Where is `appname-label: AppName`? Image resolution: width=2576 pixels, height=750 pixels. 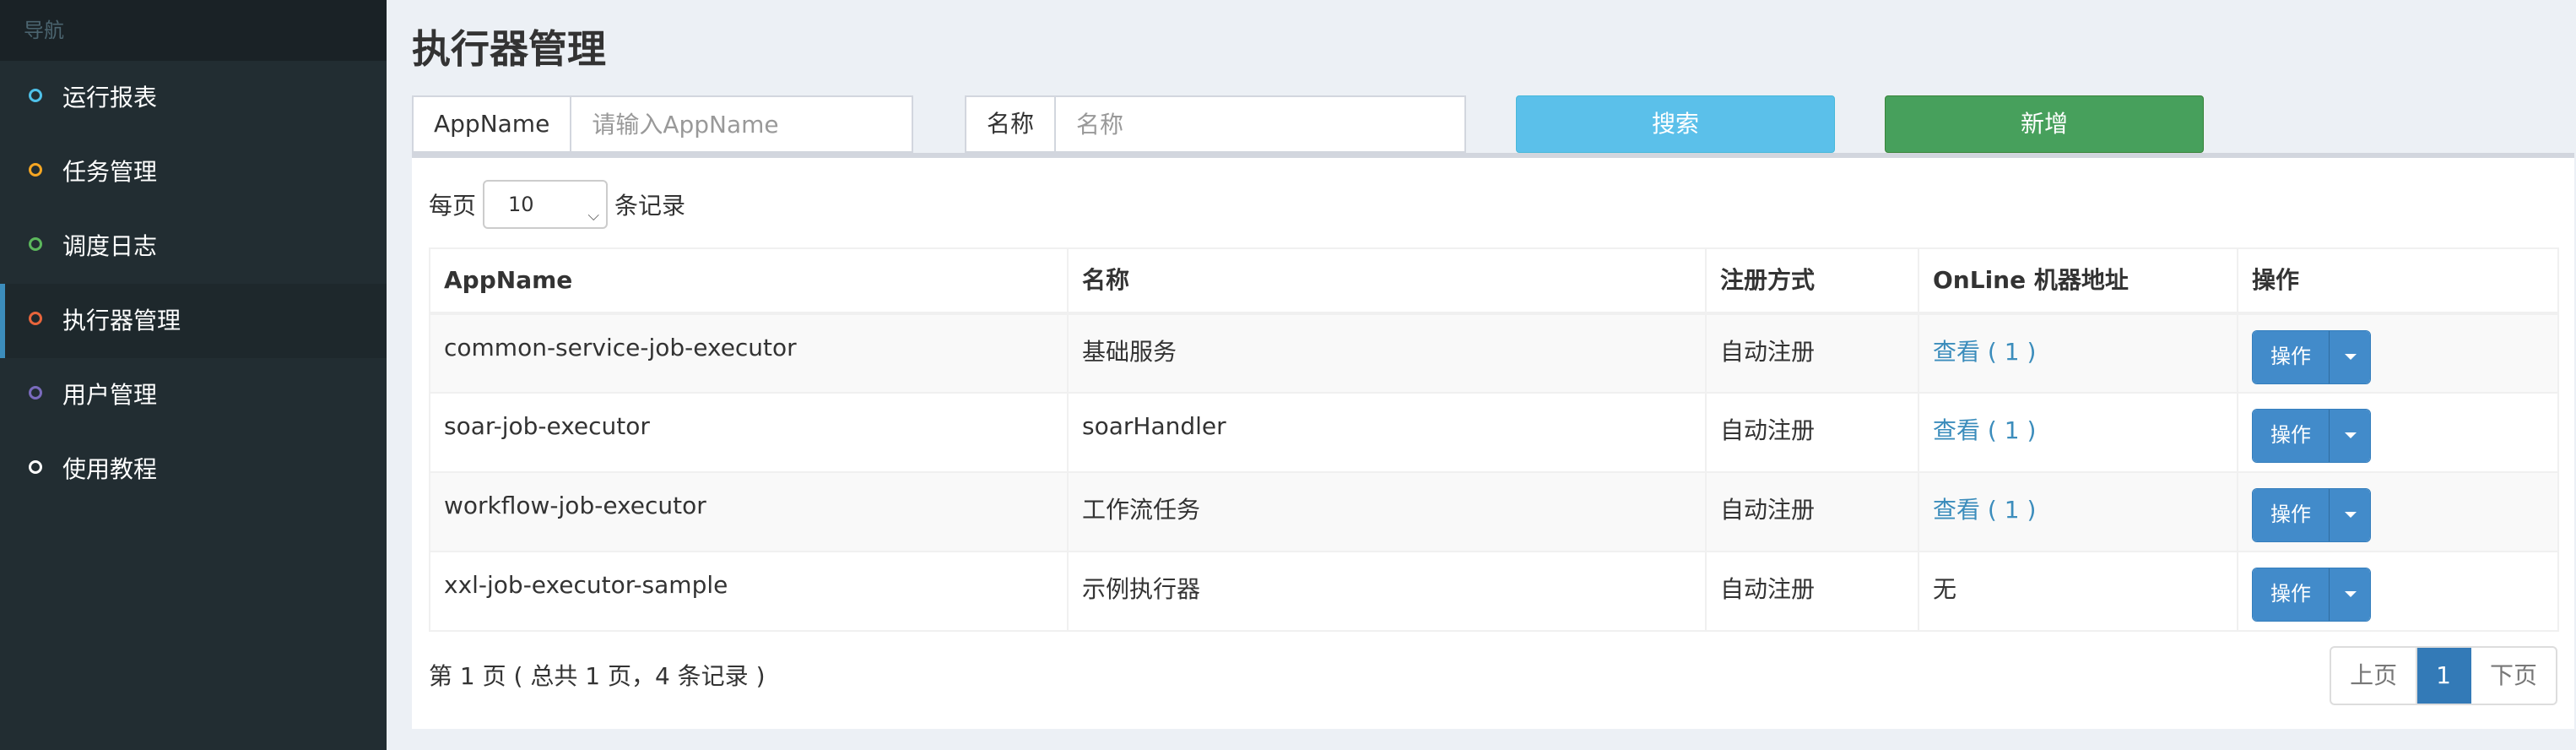
appname-label: AppName is located at coordinates (493, 124).